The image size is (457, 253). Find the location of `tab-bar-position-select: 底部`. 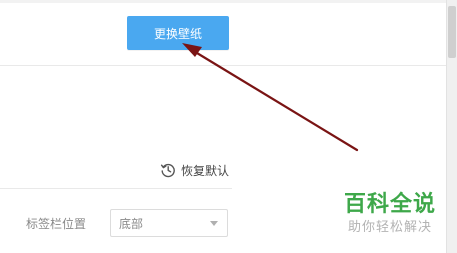

tab-bar-position-select: 底部 is located at coordinates (169, 223).